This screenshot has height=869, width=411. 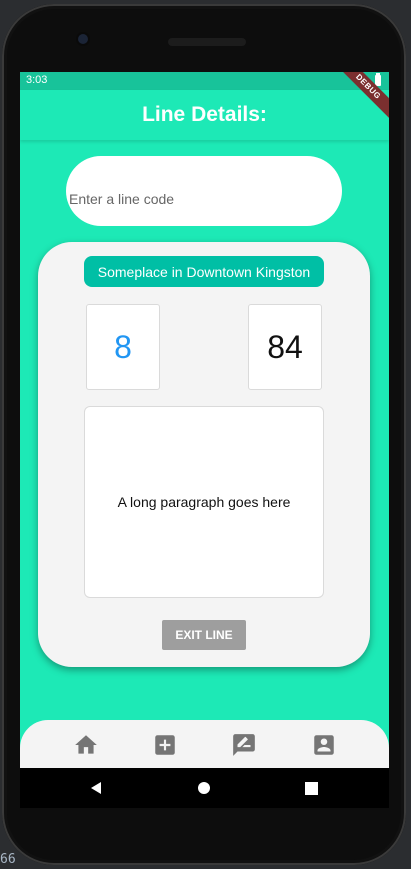 I want to click on nav-review, so click(x=244, y=745).